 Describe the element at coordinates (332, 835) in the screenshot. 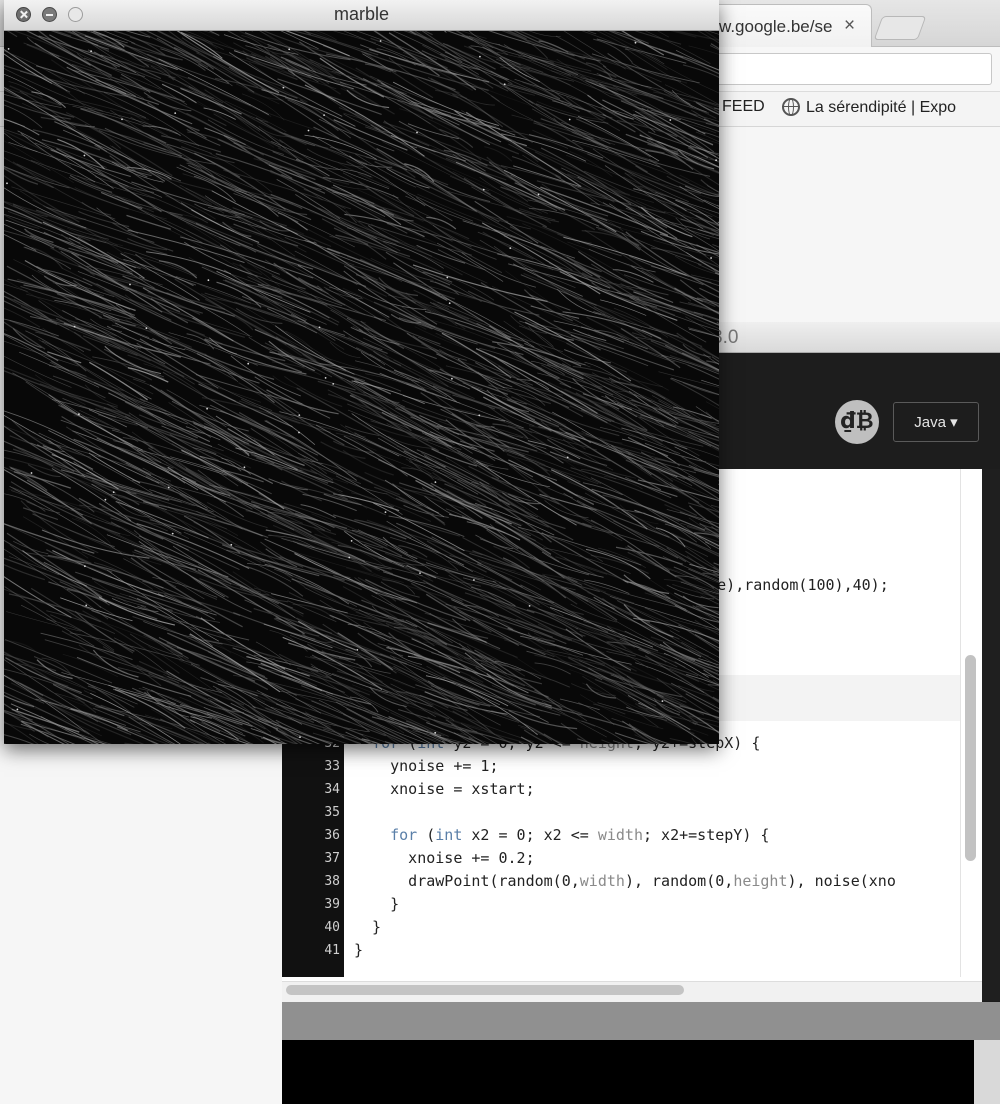

I see `line-number: 36` at that location.